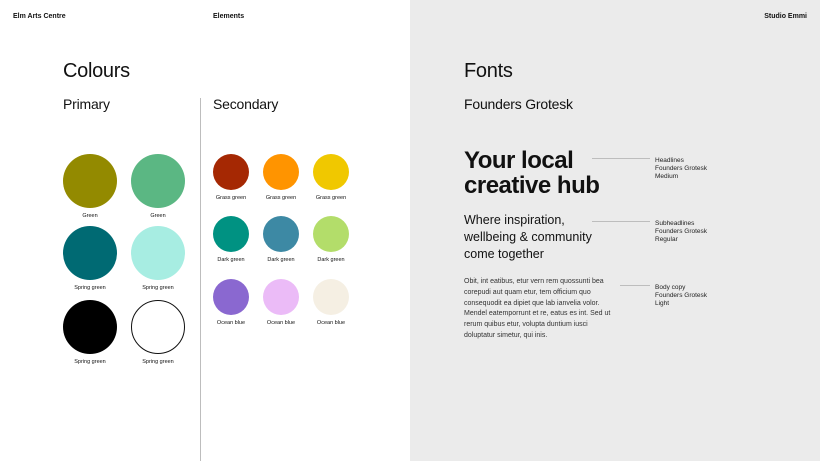 This screenshot has height=461, width=820. I want to click on column-divider, so click(200, 279).